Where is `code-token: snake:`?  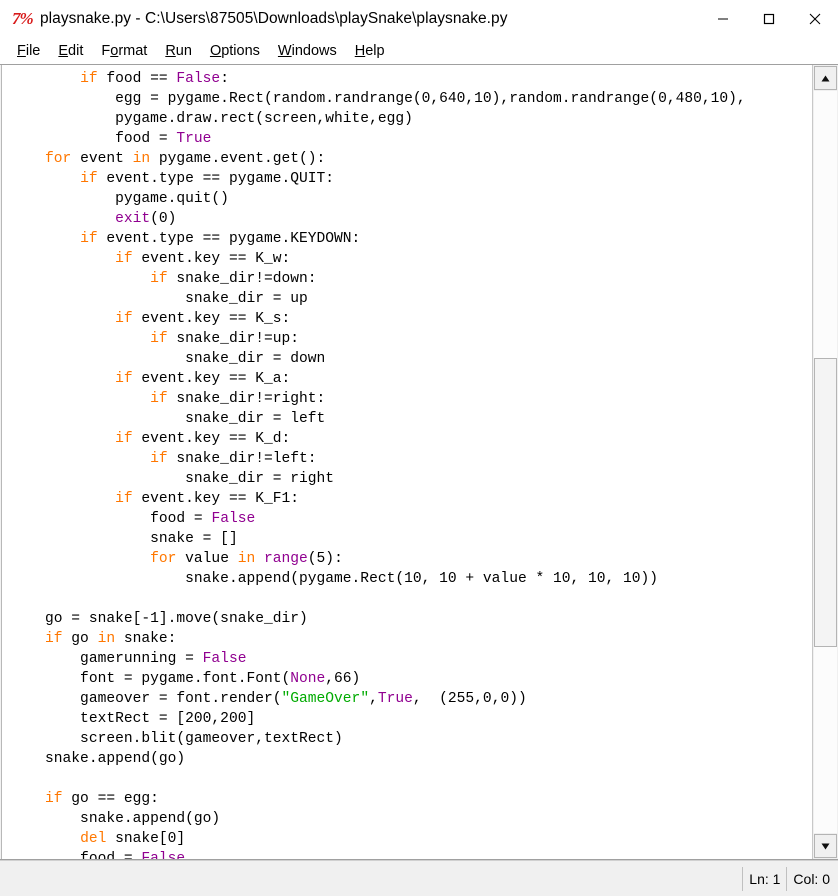
code-token: snake: is located at coordinates (146, 639).